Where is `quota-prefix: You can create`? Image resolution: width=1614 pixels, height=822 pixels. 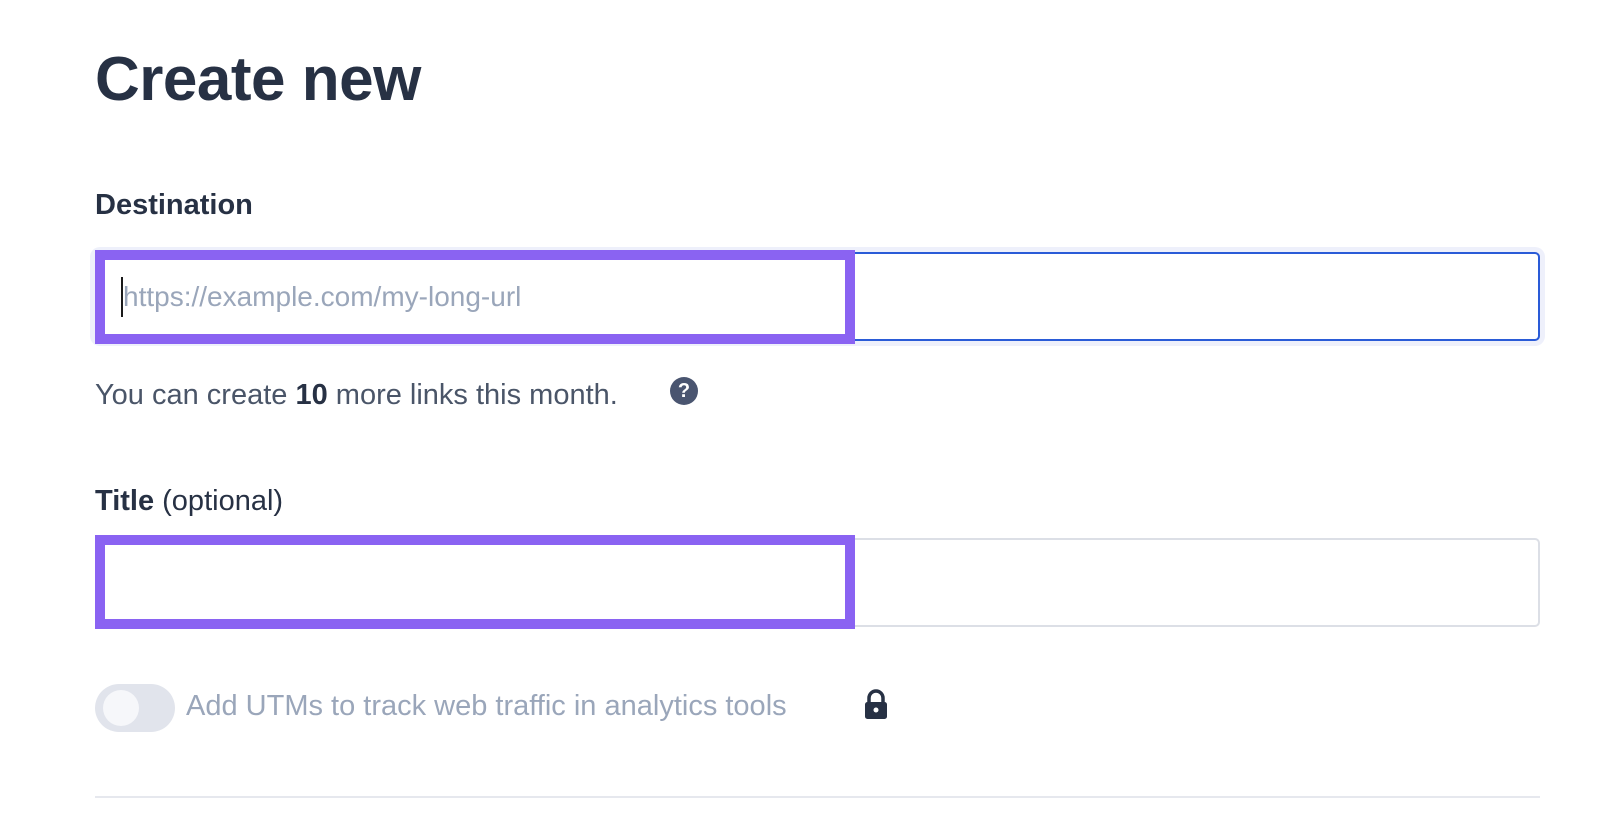
quota-prefix: You can create is located at coordinates (195, 395).